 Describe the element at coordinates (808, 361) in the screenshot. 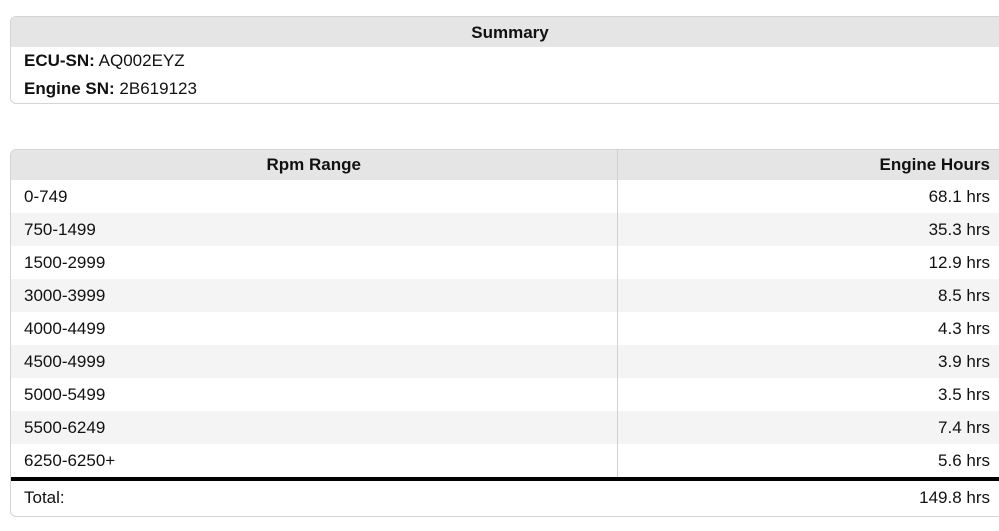

I see `engine-hours-cell: 3.9 hrs` at that location.